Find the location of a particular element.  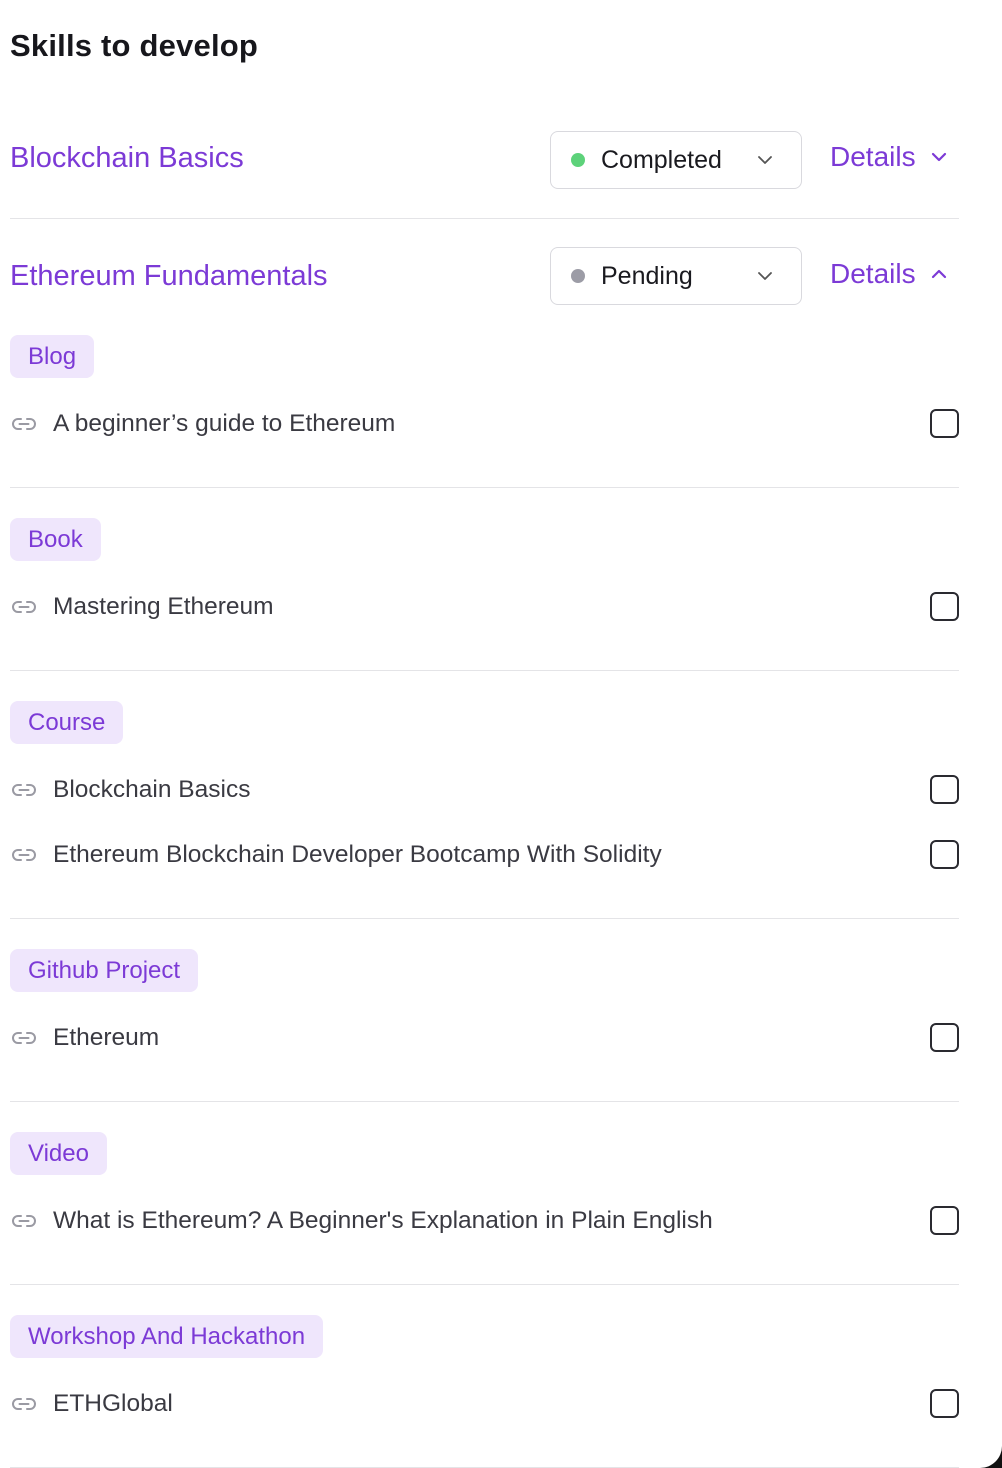

status-value: Pending is located at coordinates (647, 275).